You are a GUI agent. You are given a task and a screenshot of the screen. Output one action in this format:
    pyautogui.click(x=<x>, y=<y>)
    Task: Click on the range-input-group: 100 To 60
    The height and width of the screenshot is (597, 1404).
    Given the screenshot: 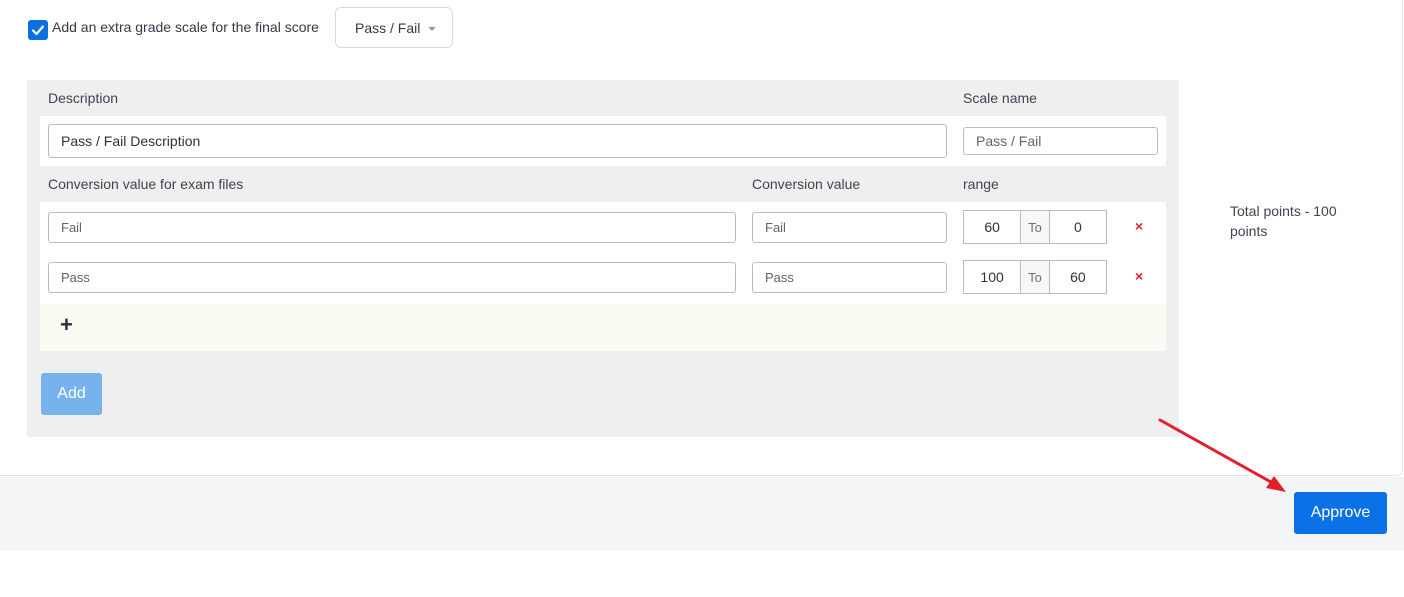 What is the action you would take?
    pyautogui.click(x=1035, y=277)
    